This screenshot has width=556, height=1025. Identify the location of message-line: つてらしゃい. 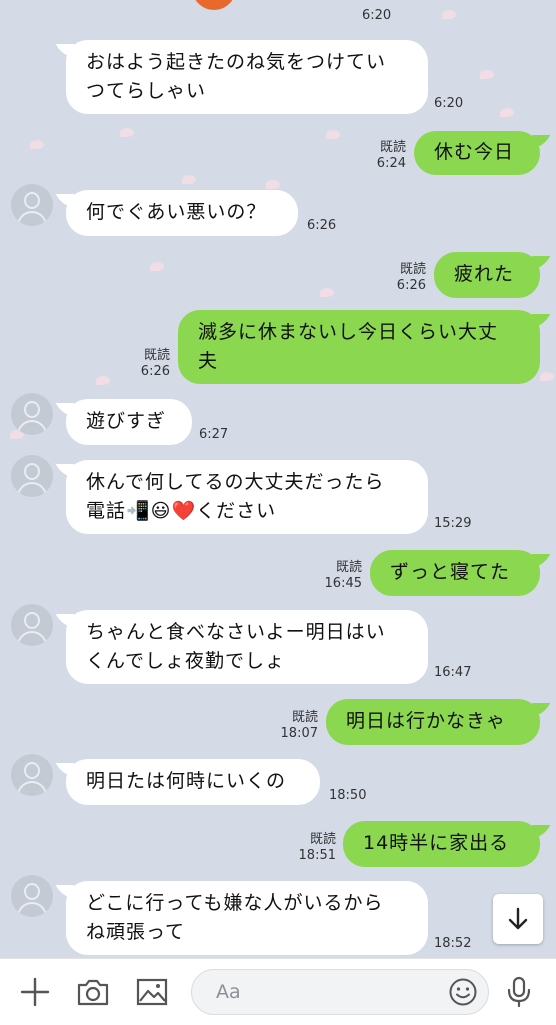
(146, 91).